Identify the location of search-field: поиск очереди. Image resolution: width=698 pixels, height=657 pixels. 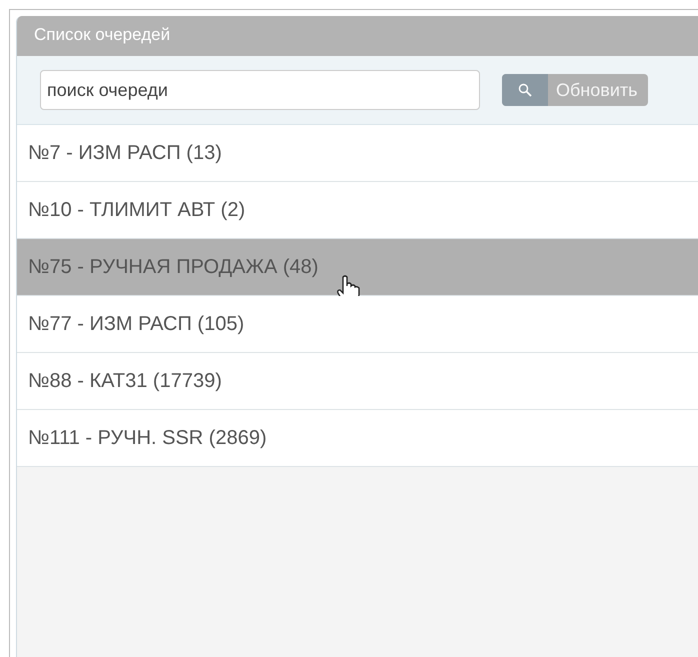
(260, 90).